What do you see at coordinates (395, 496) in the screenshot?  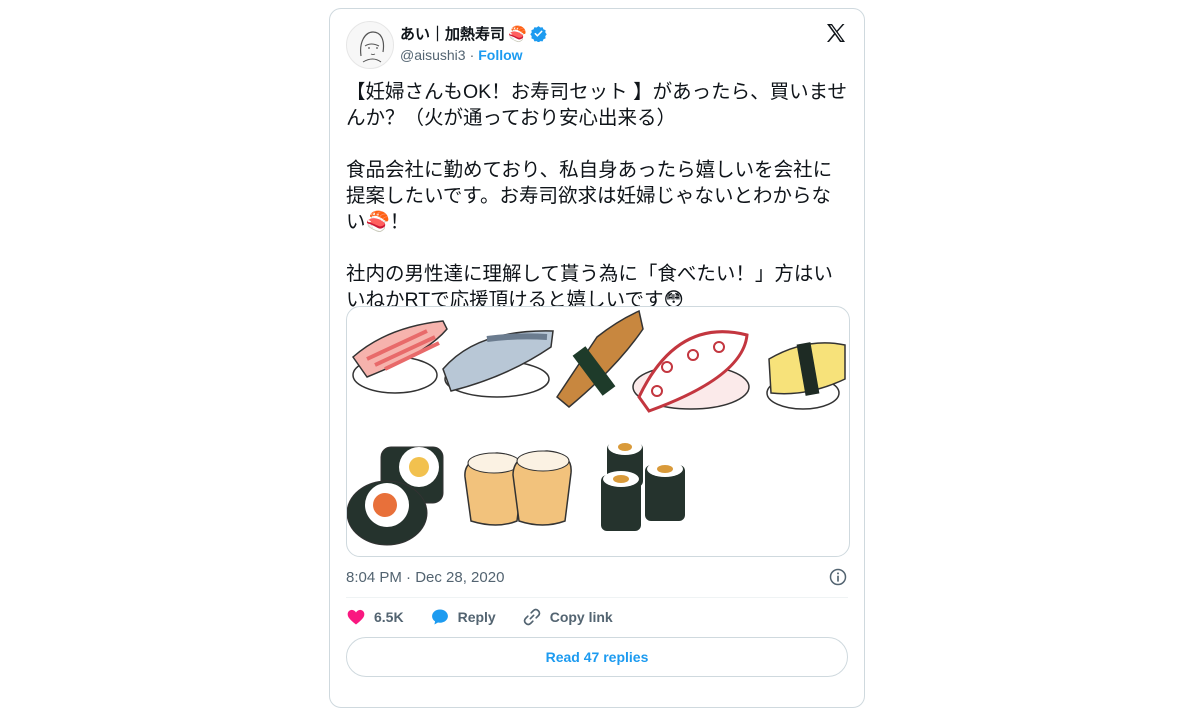 I see `futomaki-illustration` at bounding box center [395, 496].